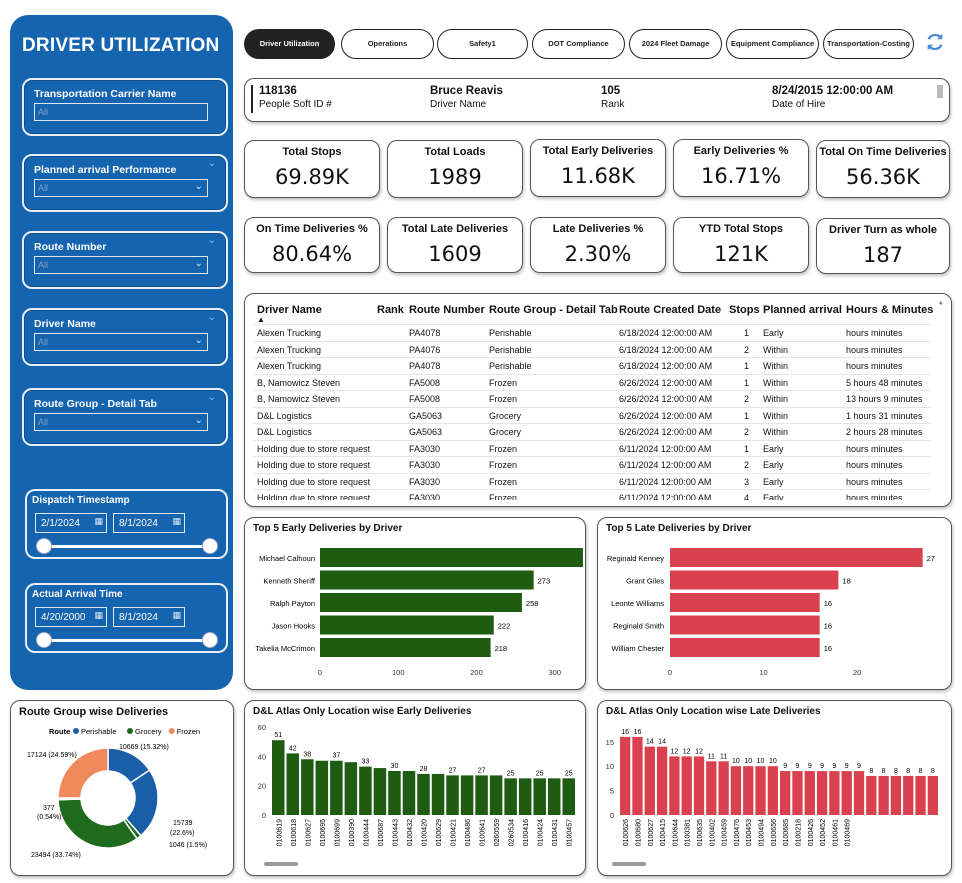  What do you see at coordinates (387, 44) in the screenshot?
I see `tab-operations: Operations` at bounding box center [387, 44].